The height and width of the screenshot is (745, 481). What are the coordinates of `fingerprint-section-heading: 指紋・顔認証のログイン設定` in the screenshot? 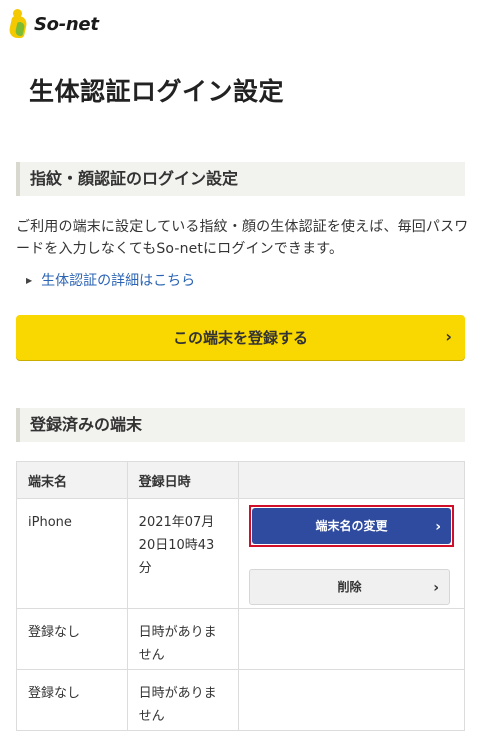 It's located at (240, 179).